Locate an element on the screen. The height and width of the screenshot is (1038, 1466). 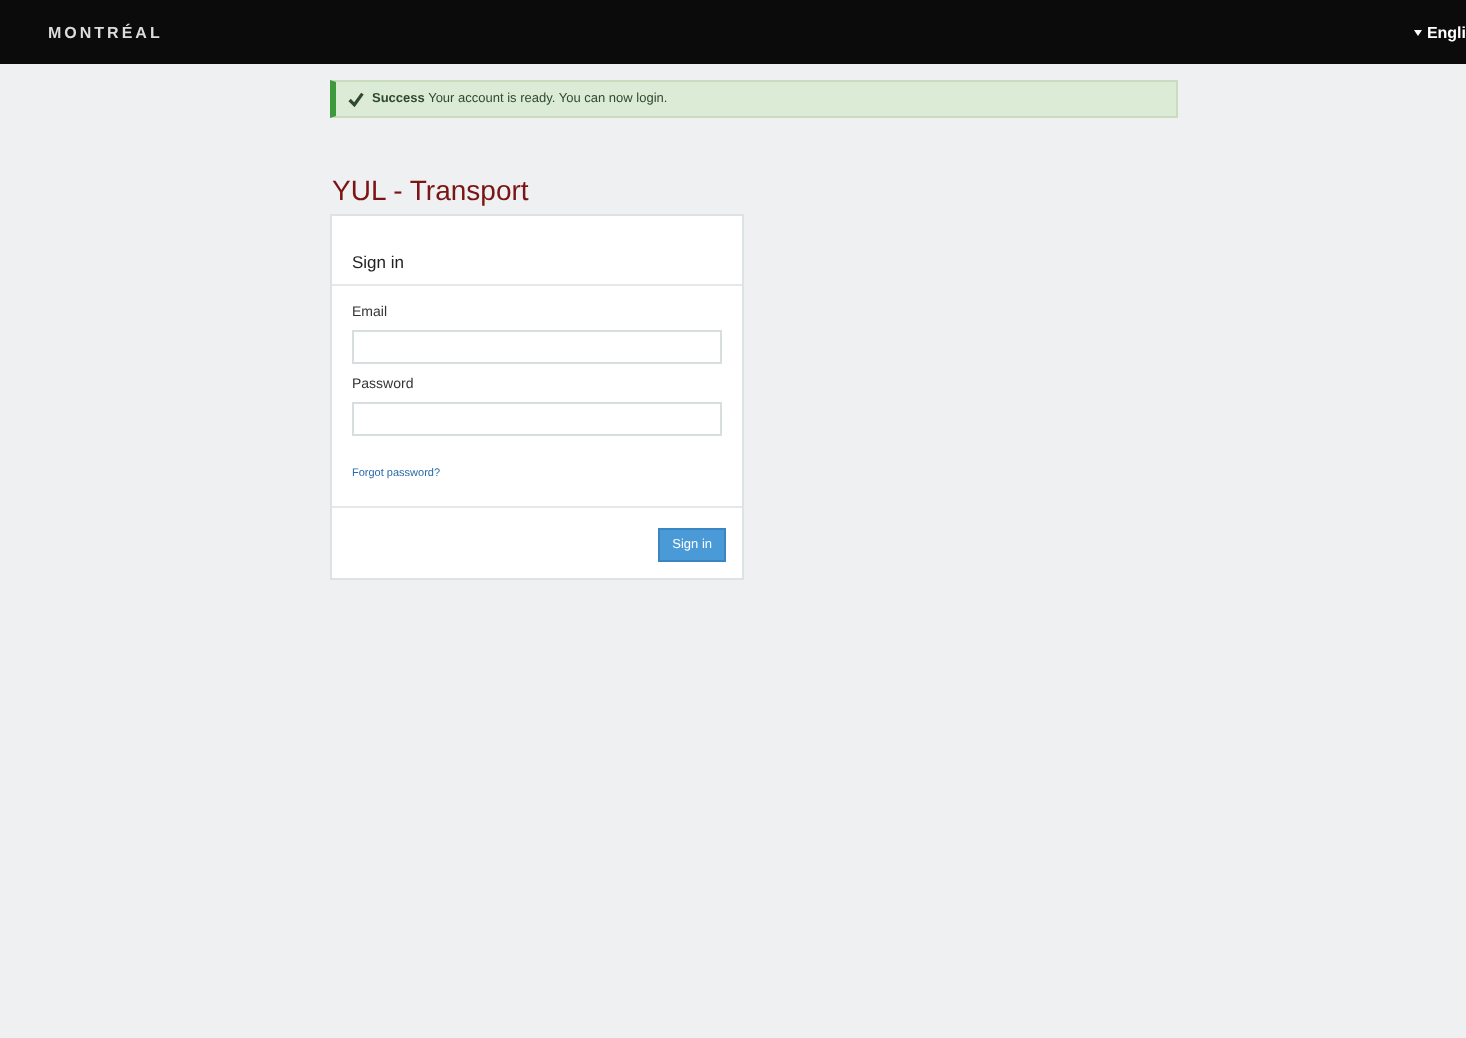
city-logo: MONTRÉAL is located at coordinates (105, 32).